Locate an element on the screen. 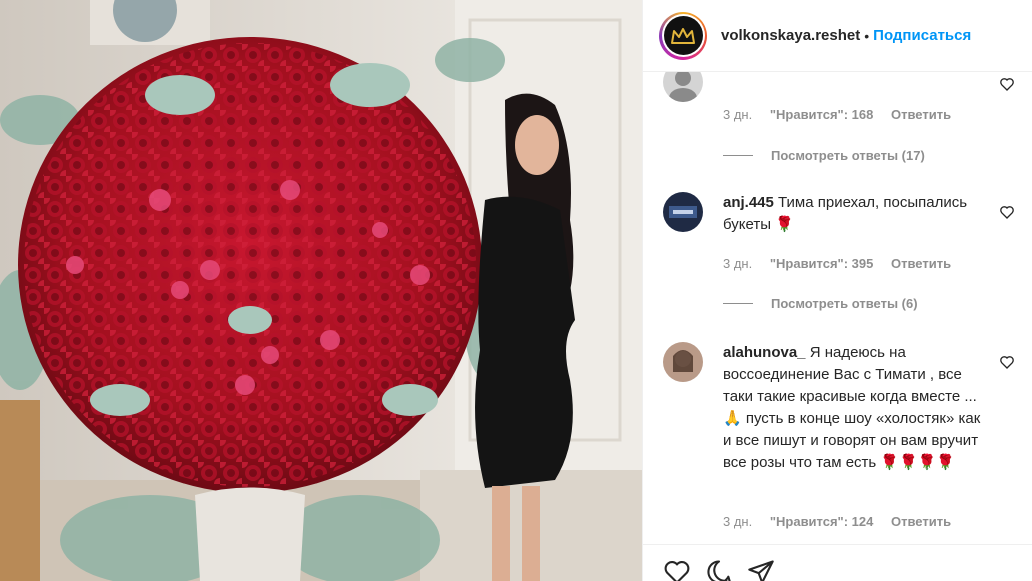 The width and height of the screenshot is (1032, 581). comment-likes: "Нравится": 395 is located at coordinates (822, 263).